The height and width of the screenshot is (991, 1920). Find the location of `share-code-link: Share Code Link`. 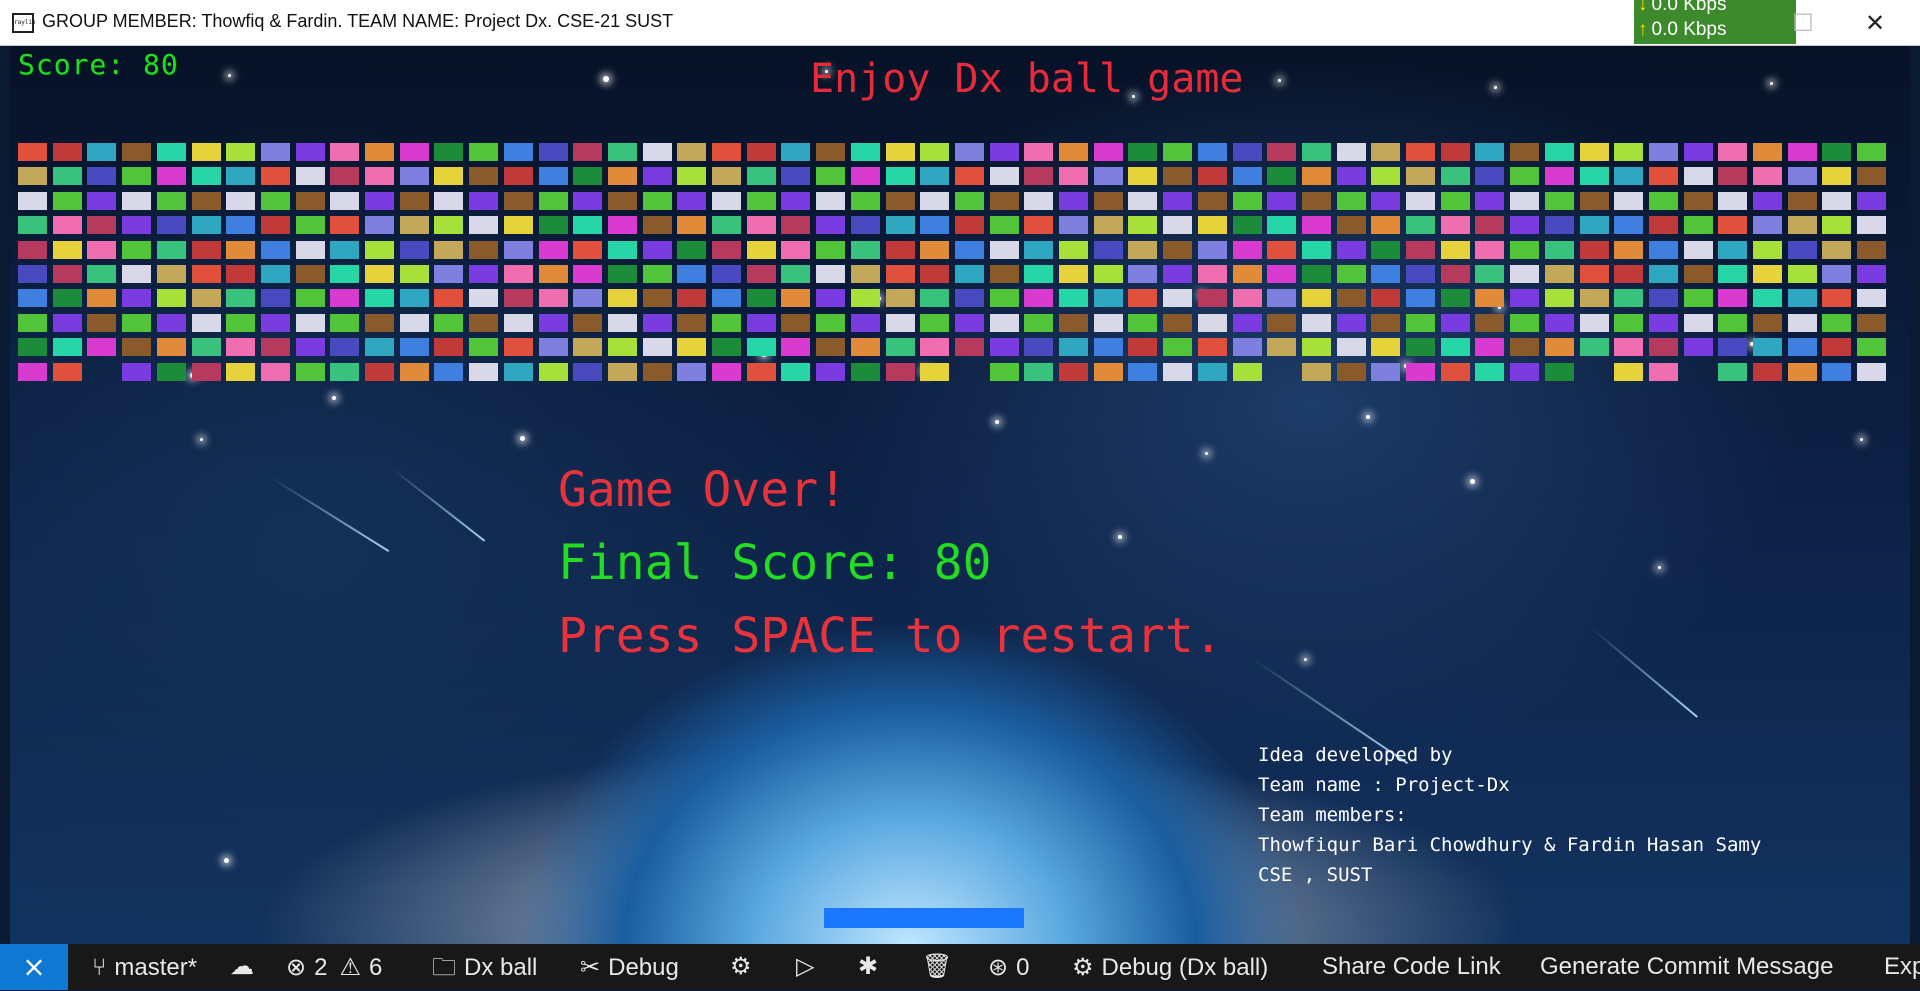

share-code-link: Share Code Link is located at coordinates (1411, 967).